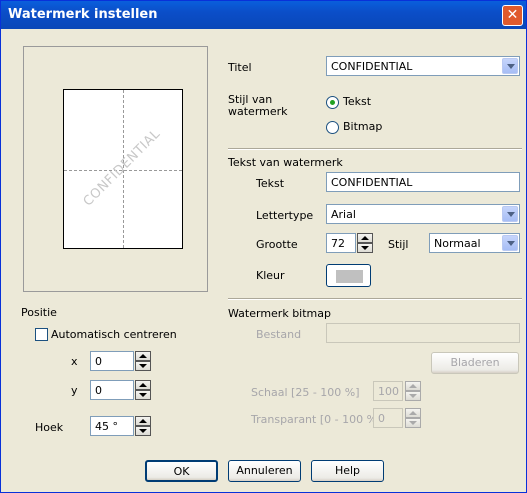  Describe the element at coordinates (338, 243) in the screenshot. I see `size-value: 72` at that location.